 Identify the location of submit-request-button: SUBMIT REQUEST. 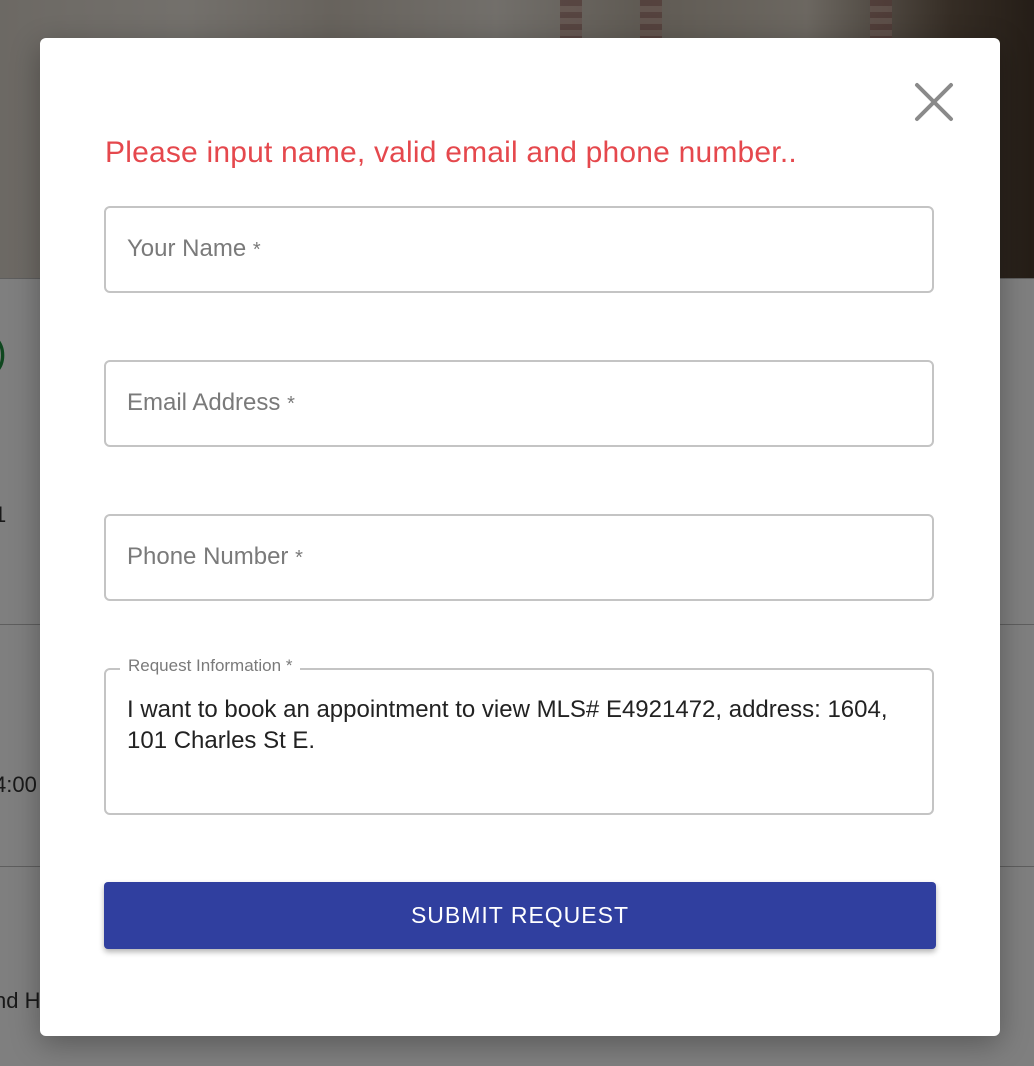
(520, 915).